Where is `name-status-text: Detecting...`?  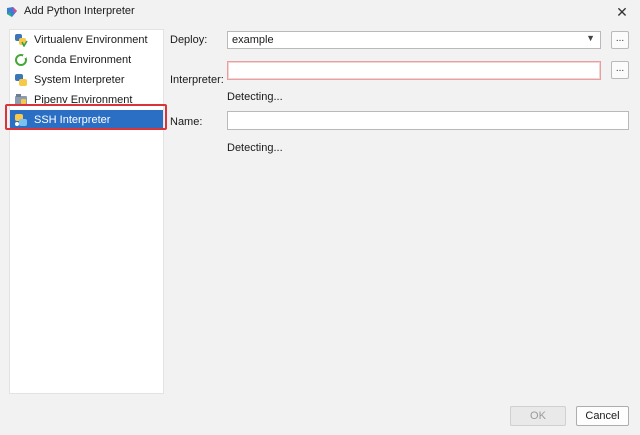 name-status-text: Detecting... is located at coordinates (255, 148).